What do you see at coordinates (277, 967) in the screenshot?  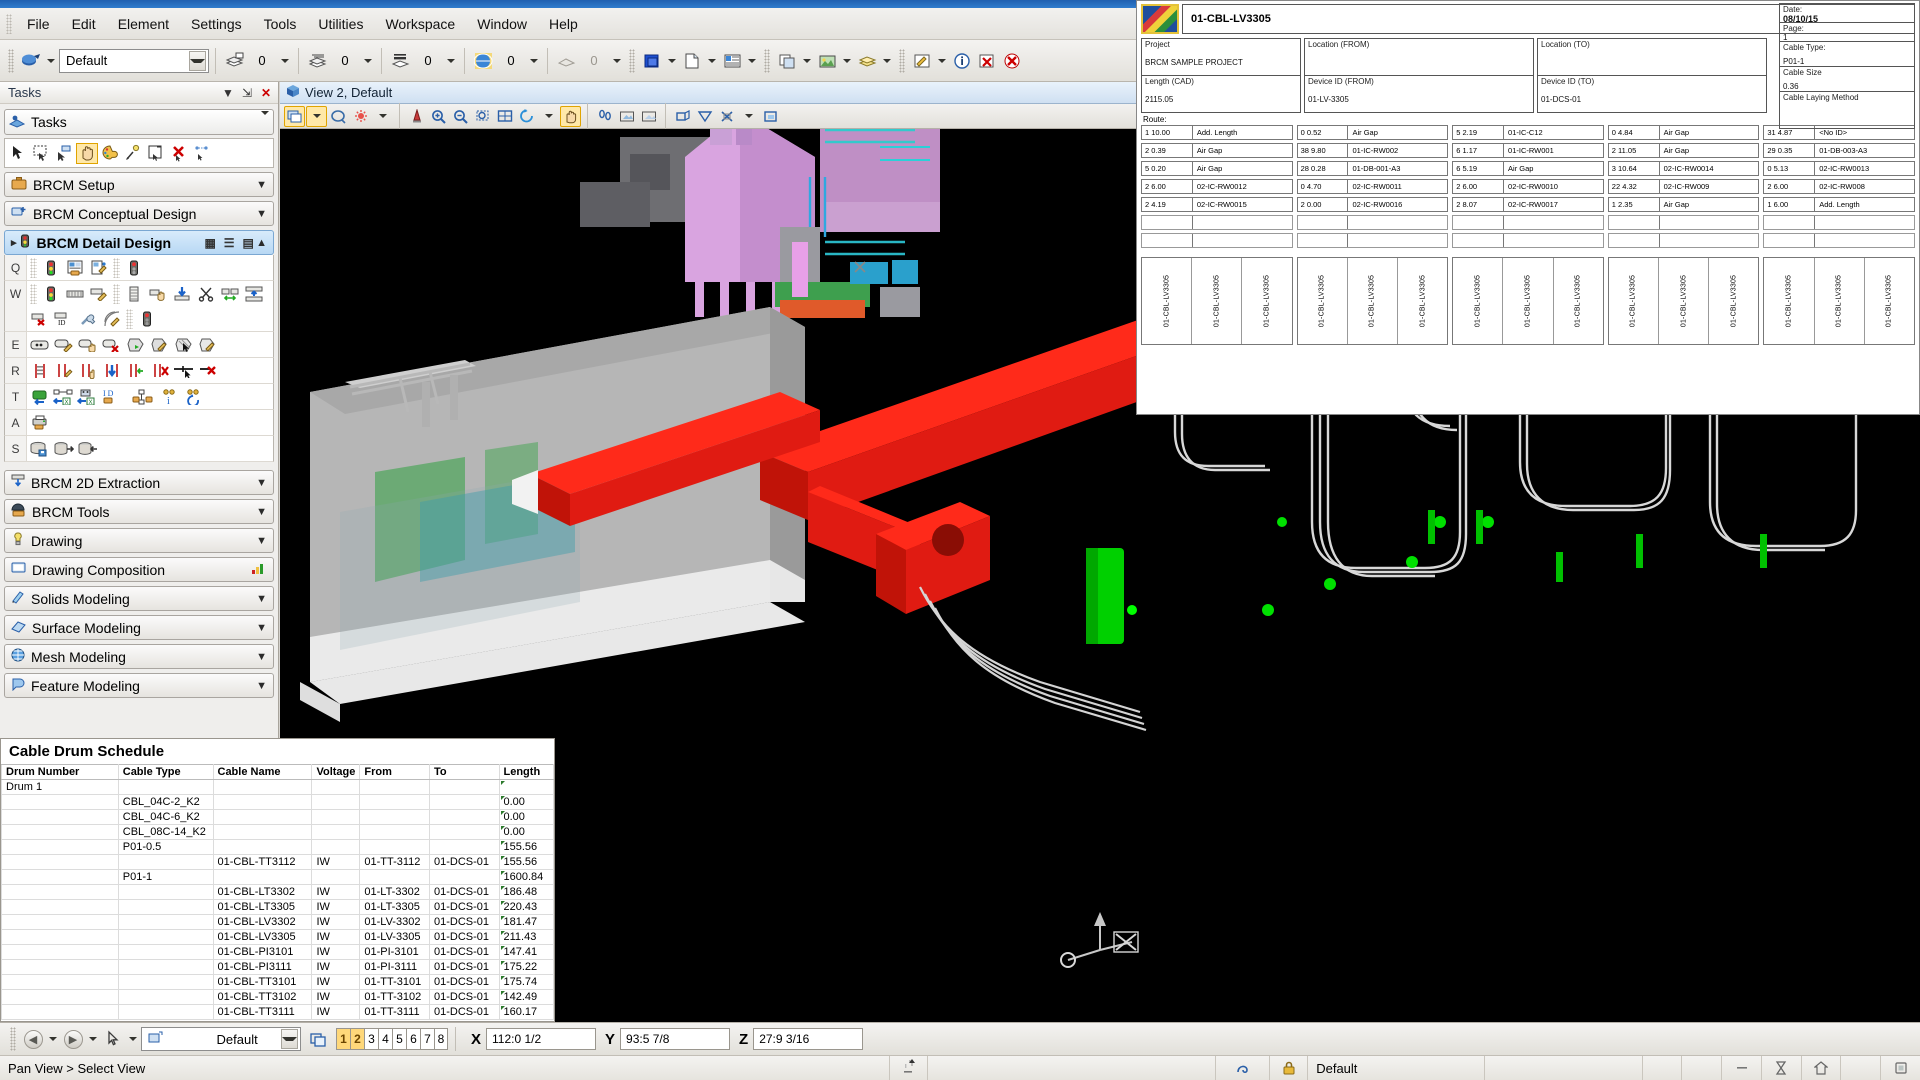 I see `table-row: 01-CBL-PI3111 IW 01-PI-3111 01-DCS-01 175.22` at bounding box center [277, 967].